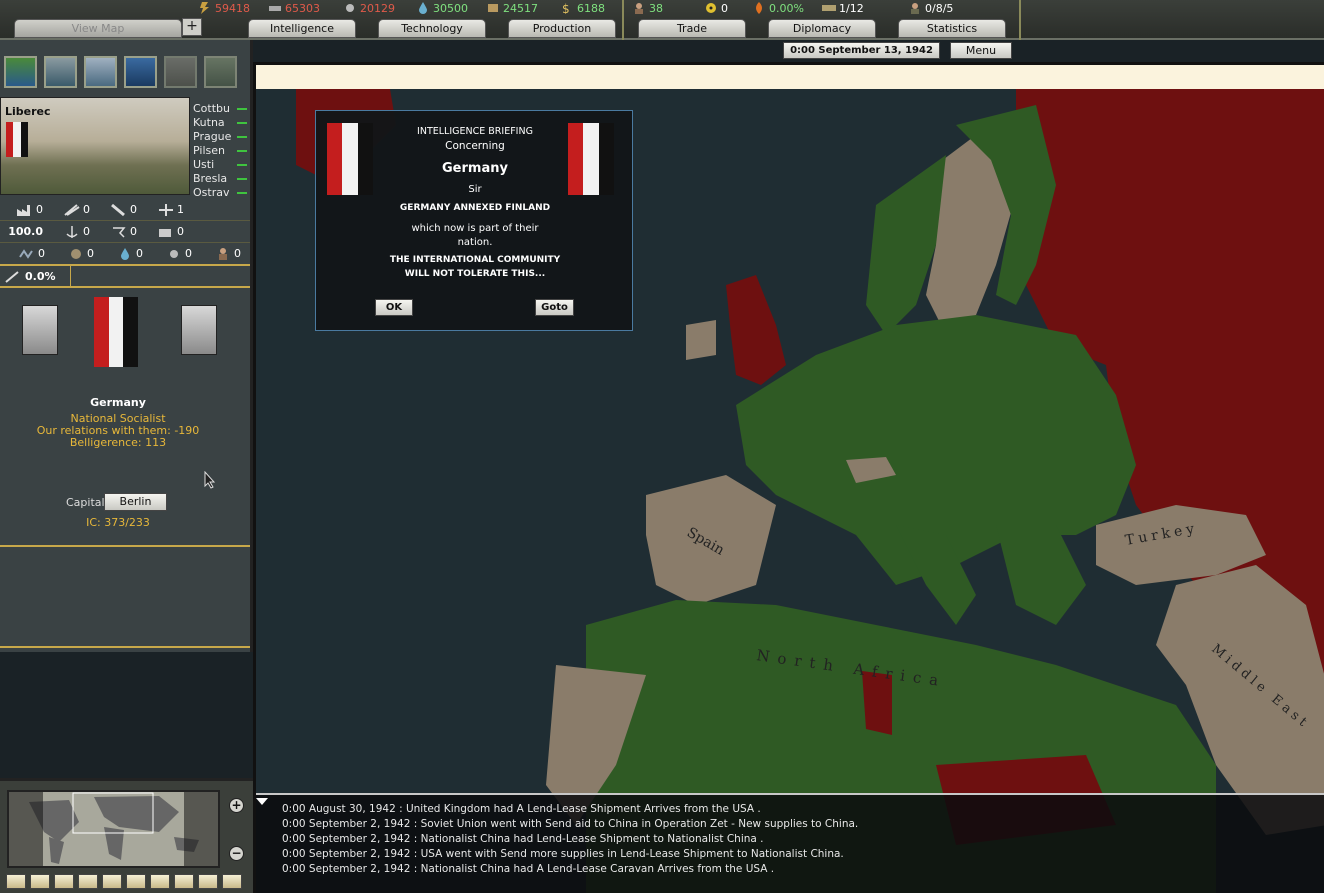  I want to click on army-map-icon, so click(60, 72).